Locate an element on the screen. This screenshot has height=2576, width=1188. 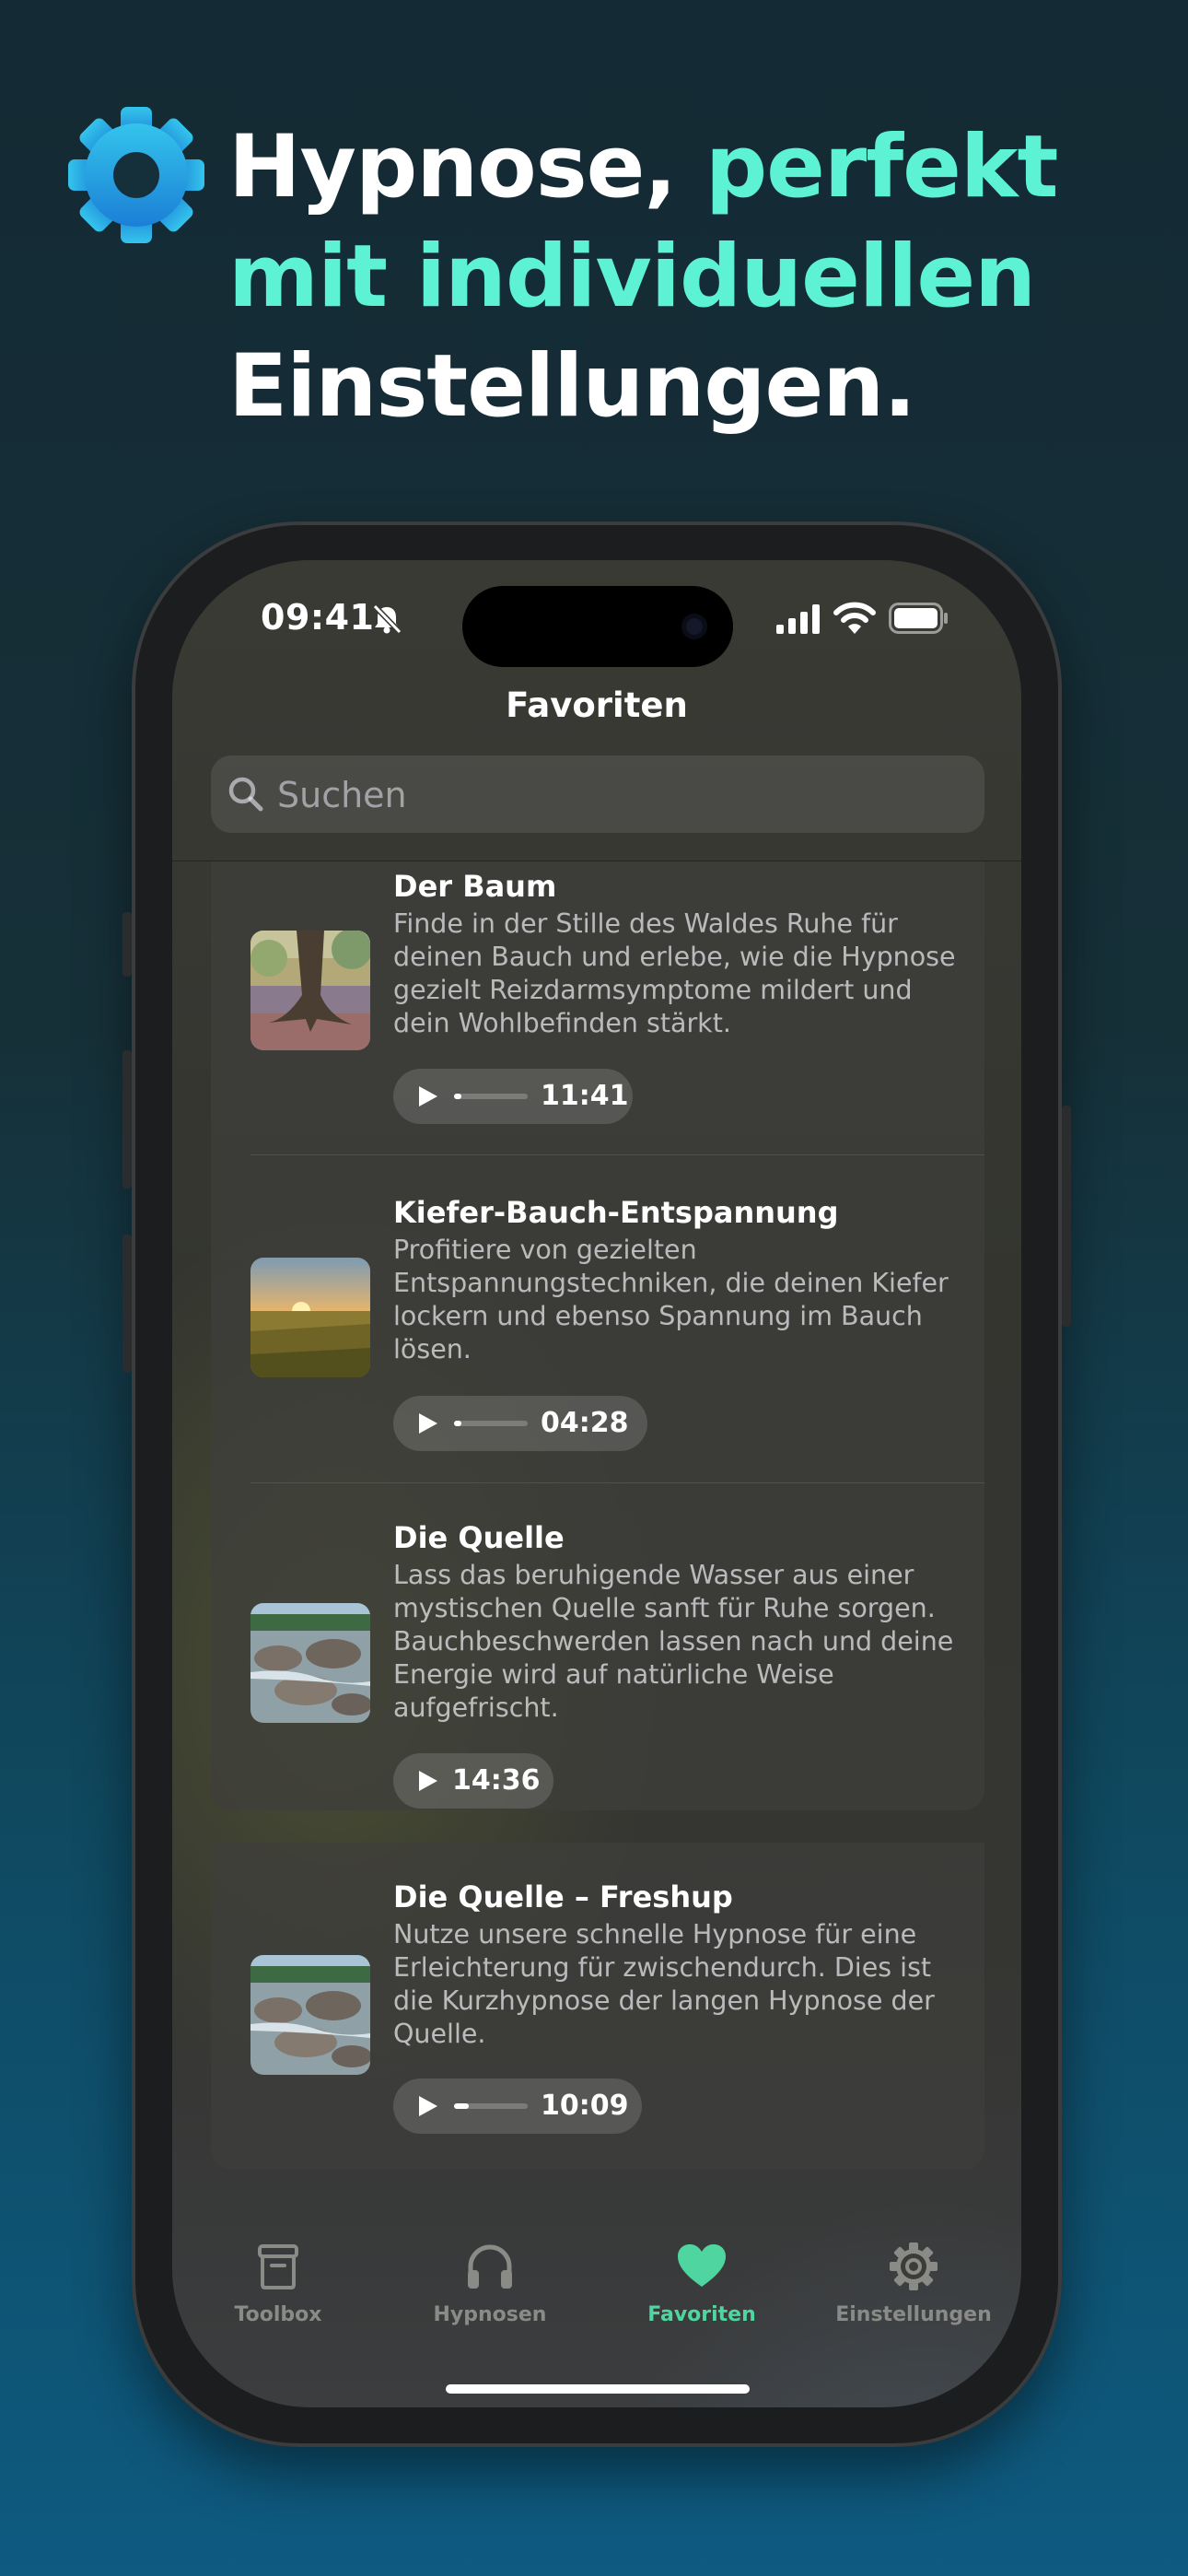
headline-accent-1: perfekt is located at coordinates (881, 167).